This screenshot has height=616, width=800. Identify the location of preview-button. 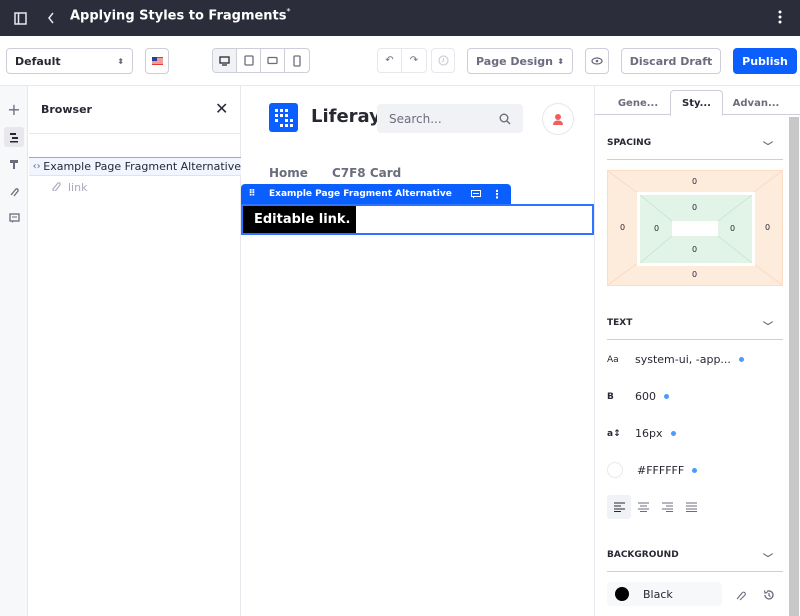
(597, 61).